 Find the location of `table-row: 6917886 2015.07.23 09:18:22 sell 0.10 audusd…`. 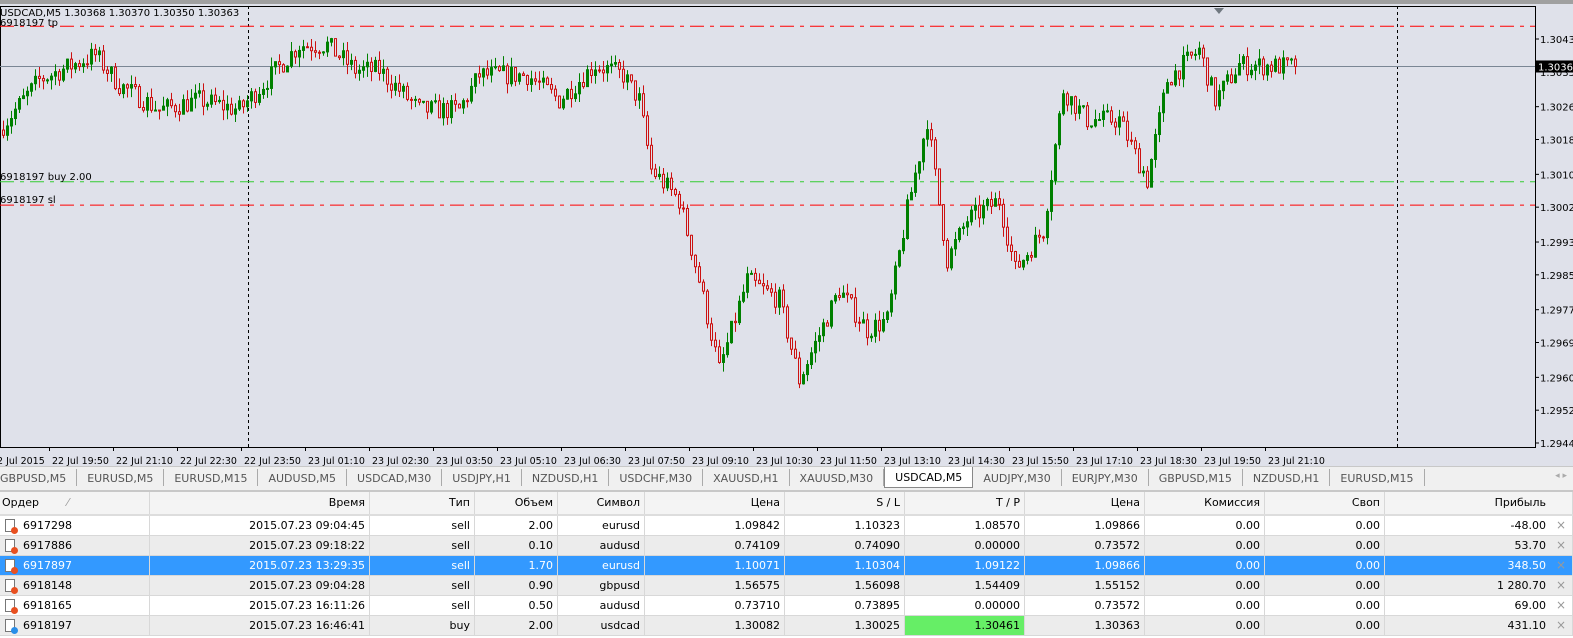

table-row: 6917886 2015.07.23 09:18:22 sell 0.10 audusd… is located at coordinates (786, 546).